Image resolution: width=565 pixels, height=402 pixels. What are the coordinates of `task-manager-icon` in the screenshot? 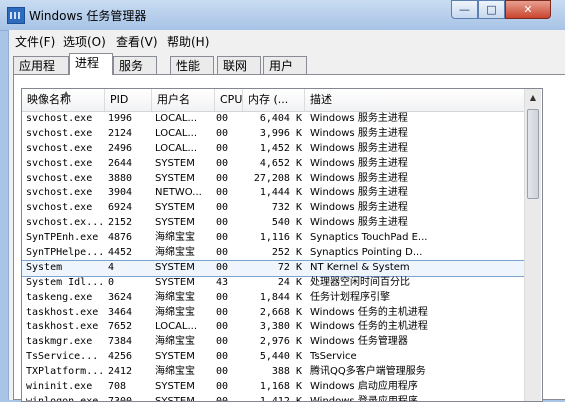 It's located at (16, 15).